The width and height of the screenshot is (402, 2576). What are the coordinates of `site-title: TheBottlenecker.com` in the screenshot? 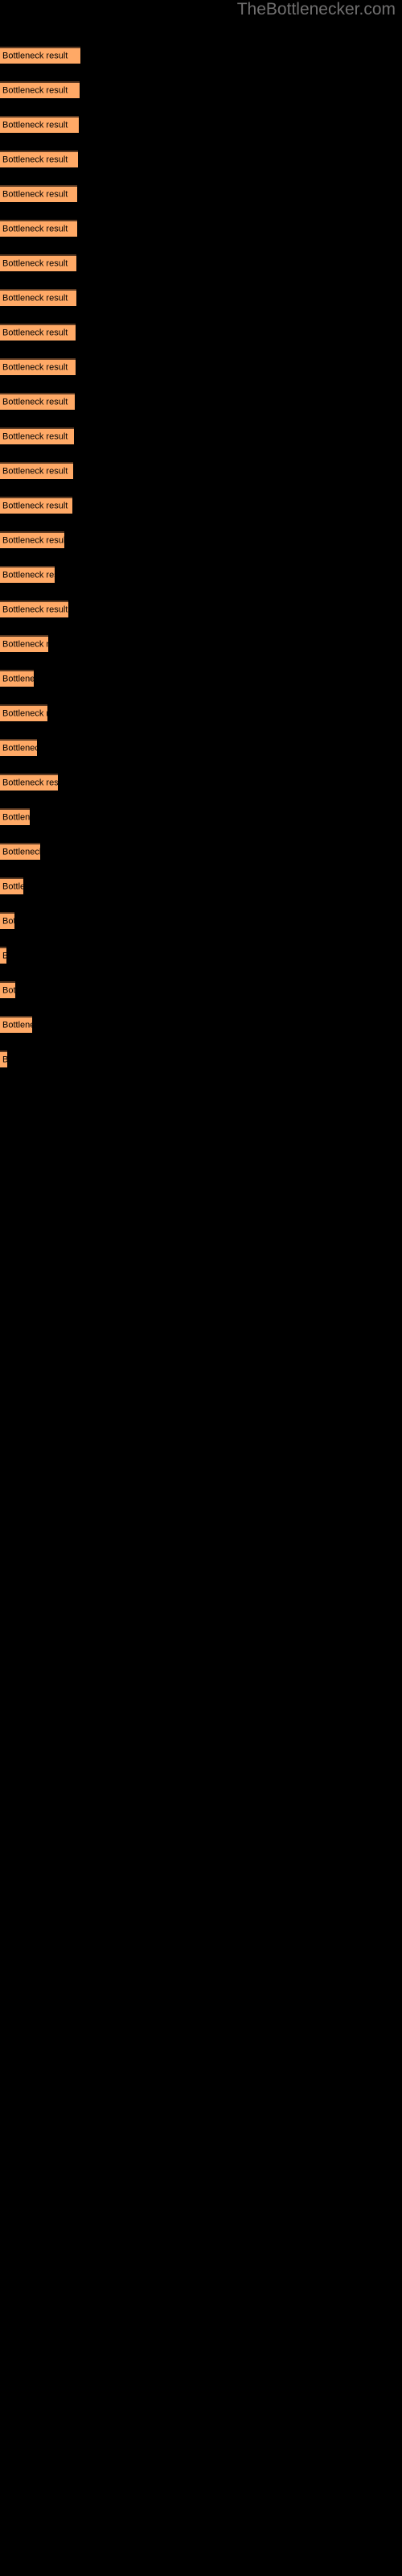 It's located at (316, 9).